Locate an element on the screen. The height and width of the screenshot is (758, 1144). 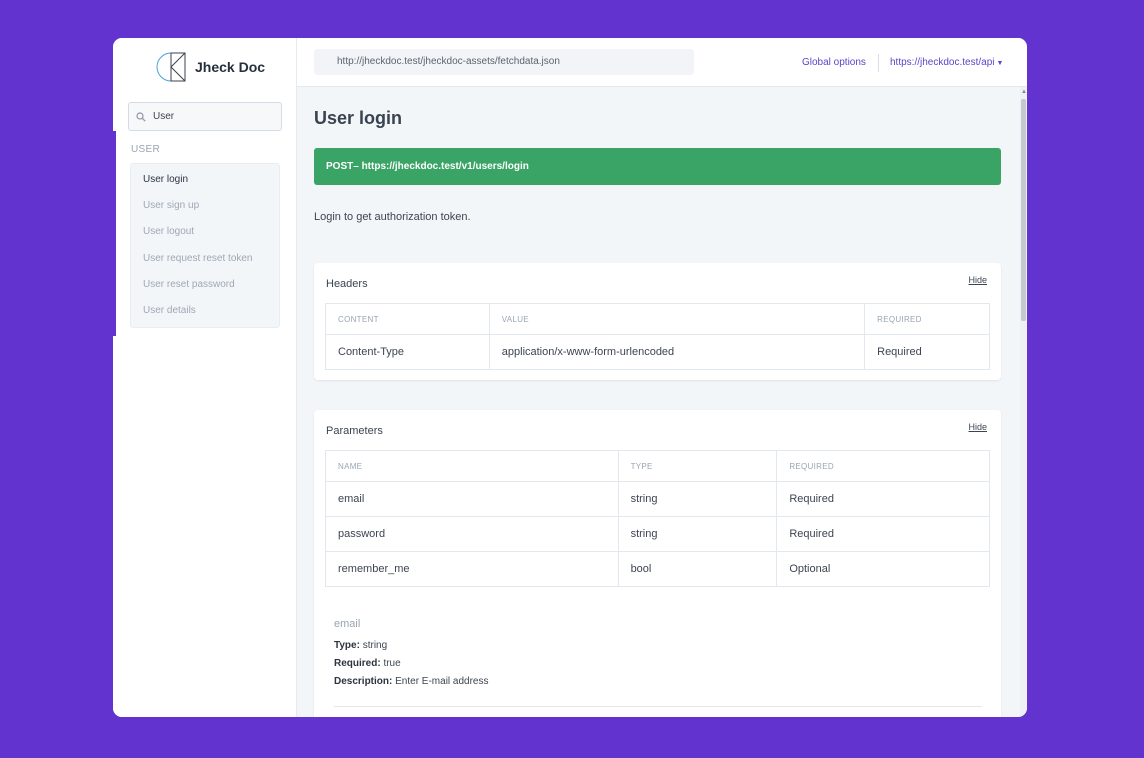
table-cell: remember_me is located at coordinates (472, 569).